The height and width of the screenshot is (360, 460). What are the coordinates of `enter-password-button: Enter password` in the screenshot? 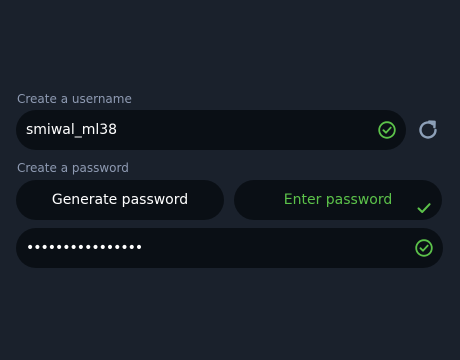 It's located at (338, 200).